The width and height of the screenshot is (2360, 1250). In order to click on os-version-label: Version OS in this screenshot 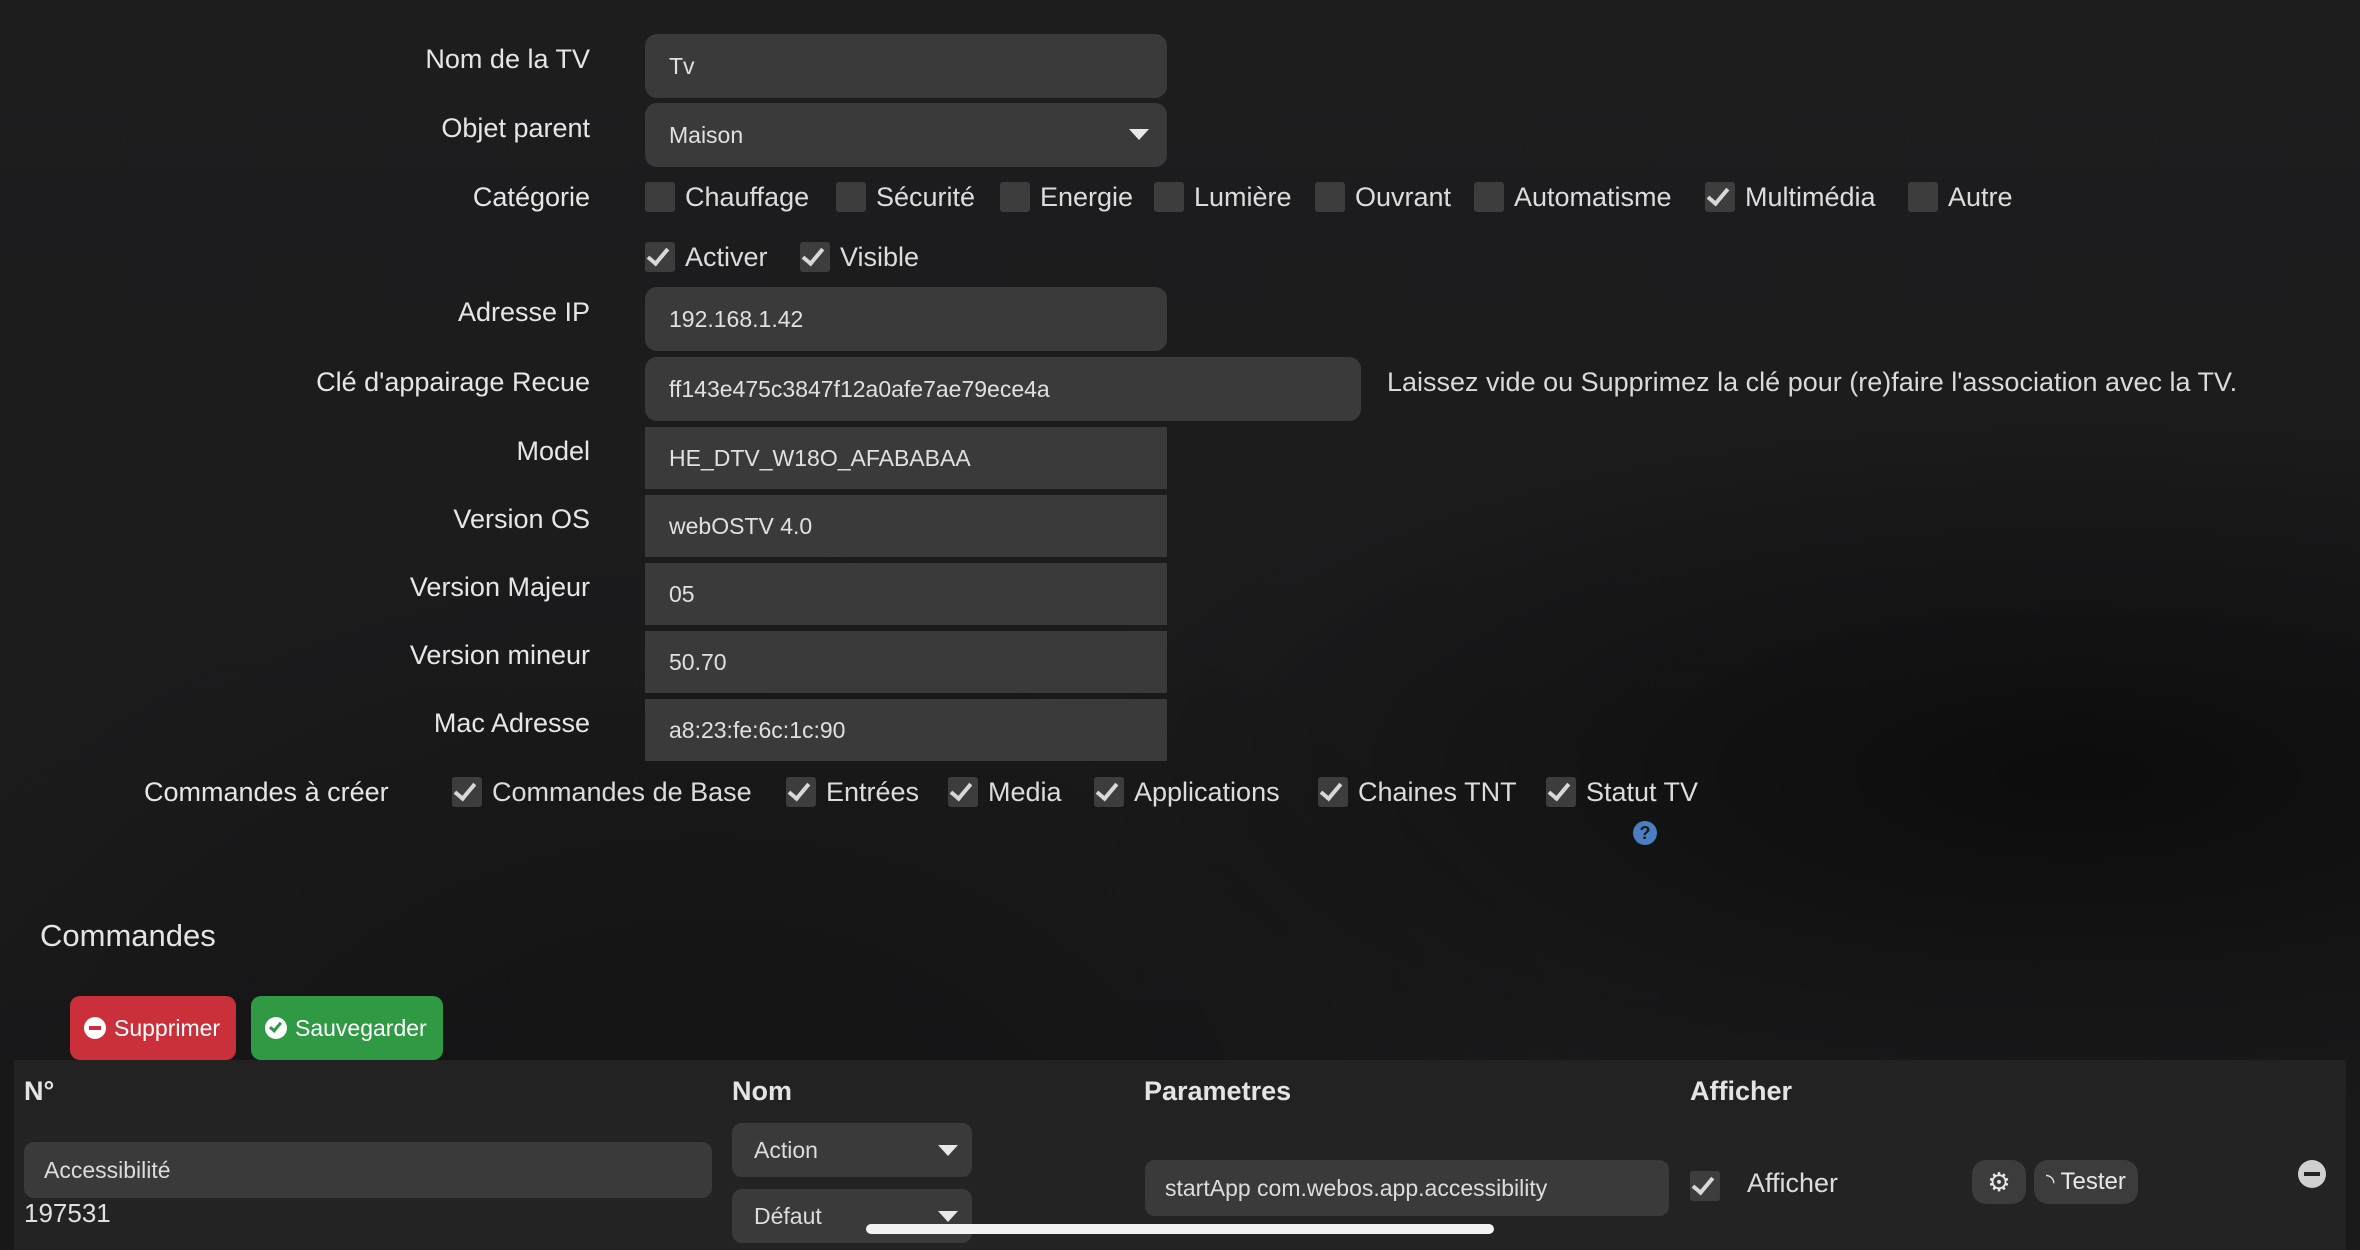, I will do `click(521, 519)`.